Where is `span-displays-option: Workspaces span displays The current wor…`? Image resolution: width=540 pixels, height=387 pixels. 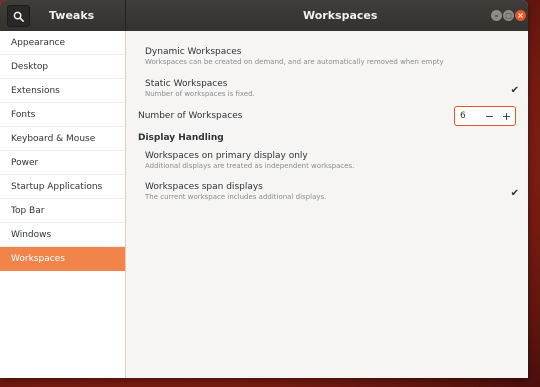
span-displays-option: Workspaces span displays The current wor… is located at coordinates (335, 191).